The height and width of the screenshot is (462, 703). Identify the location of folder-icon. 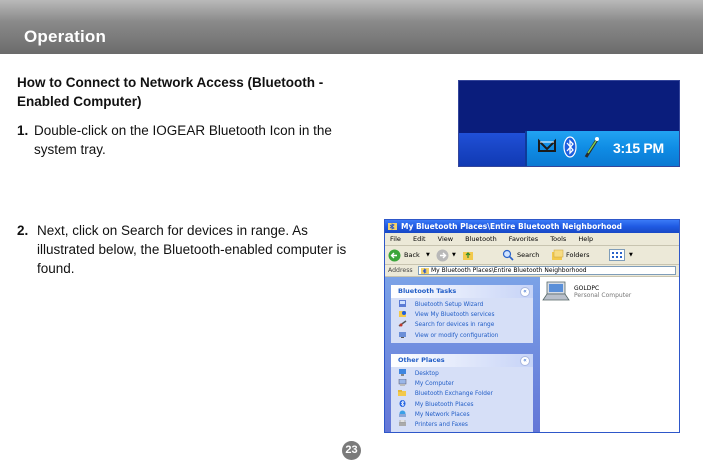
(402, 393).